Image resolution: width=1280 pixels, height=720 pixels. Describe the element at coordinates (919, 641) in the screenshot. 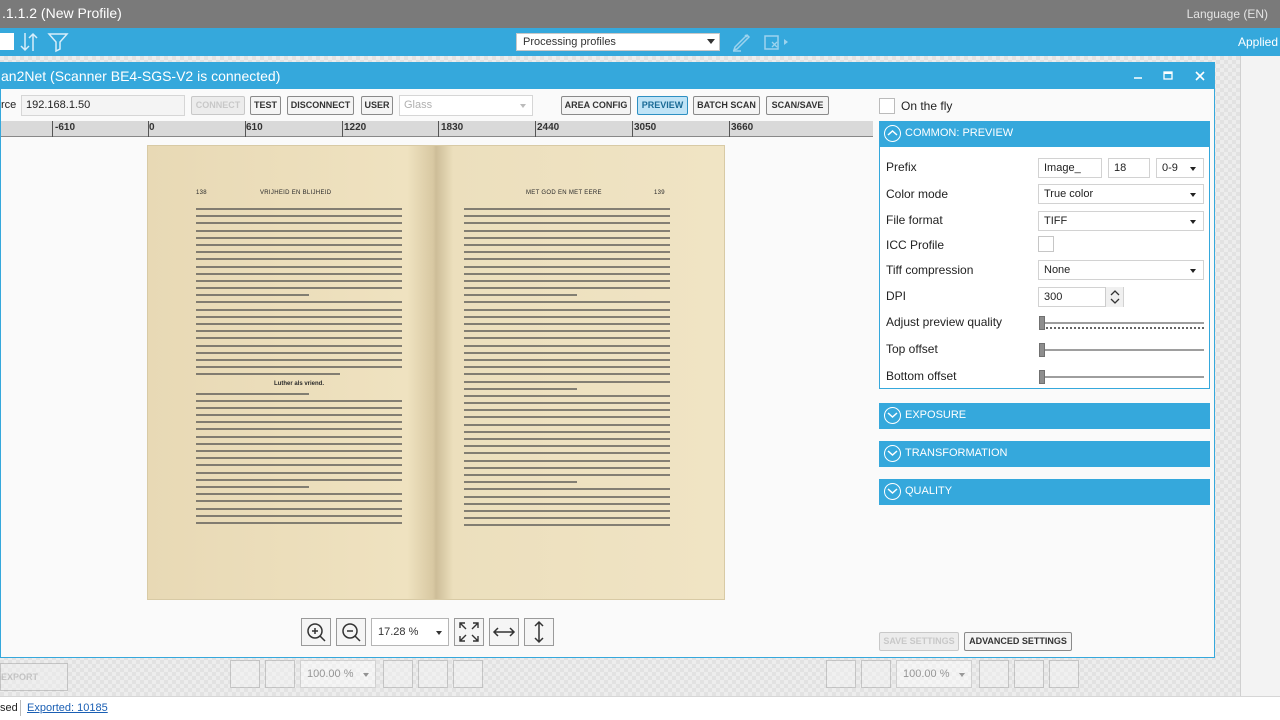

I see `save-settings-button: SAVE SETTINGS` at that location.